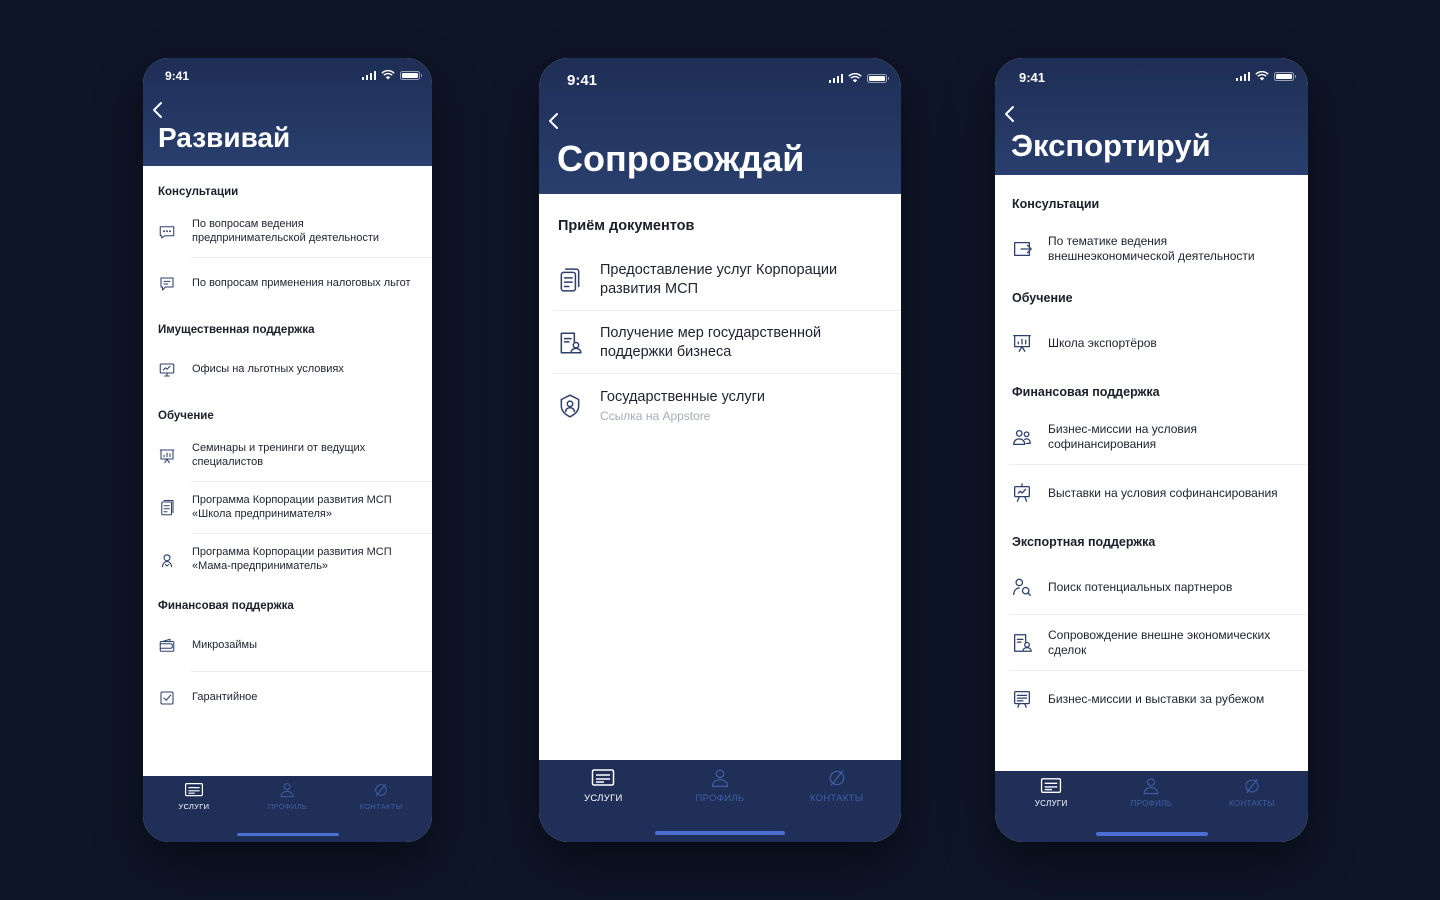  I want to click on list-item-text: Бизнес-миссии и выставки за рубежом, so click(1156, 699).